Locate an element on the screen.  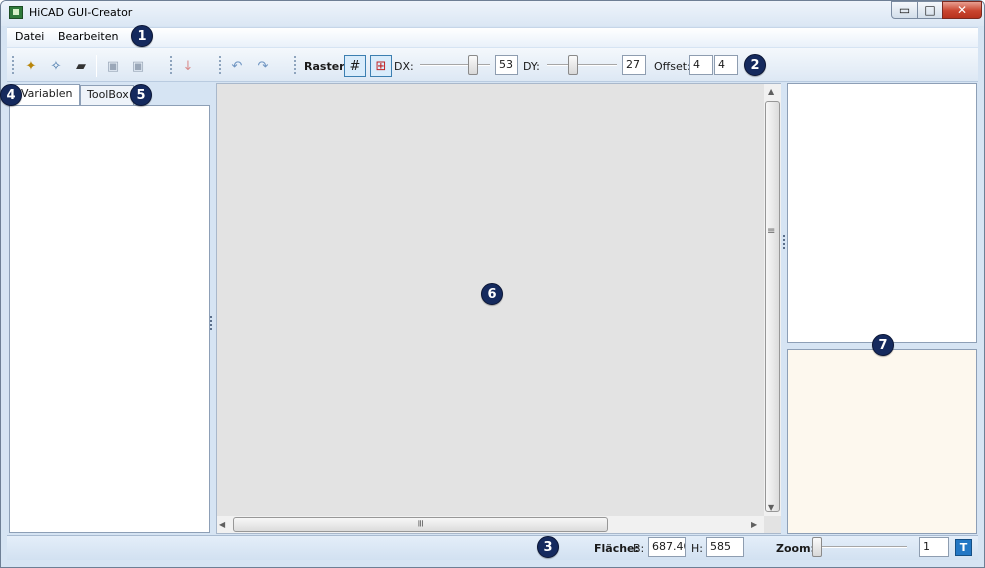
width-label: B: is located at coordinates (639, 548).